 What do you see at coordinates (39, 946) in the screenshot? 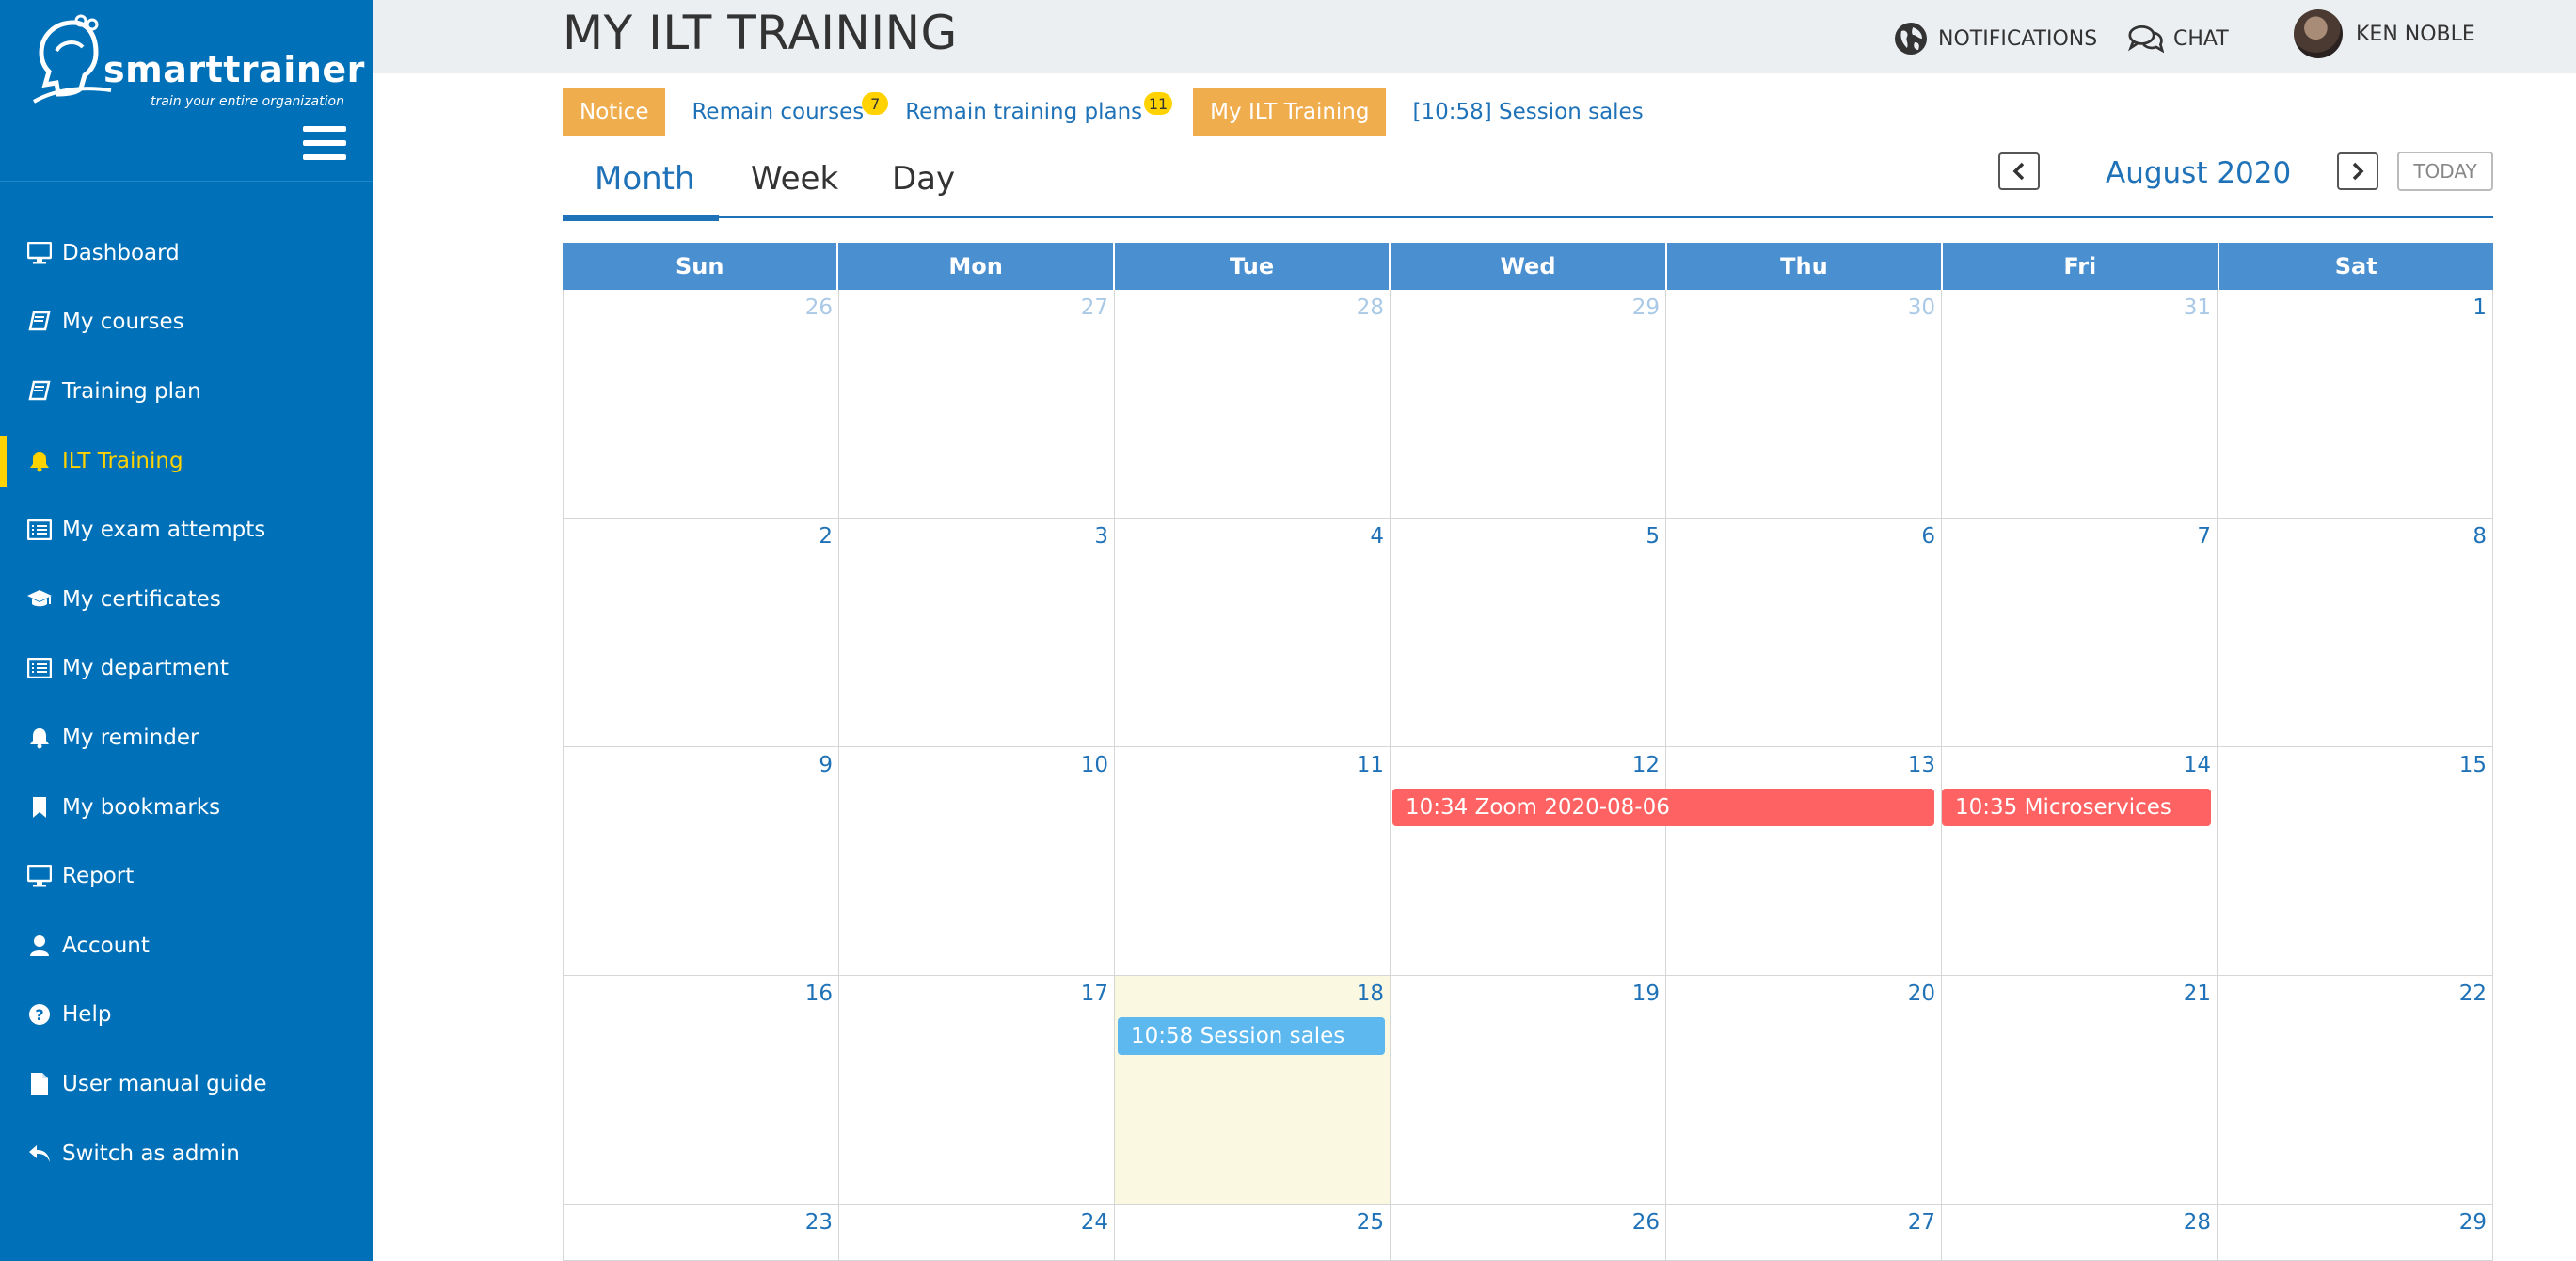
I see `user-icon` at bounding box center [39, 946].